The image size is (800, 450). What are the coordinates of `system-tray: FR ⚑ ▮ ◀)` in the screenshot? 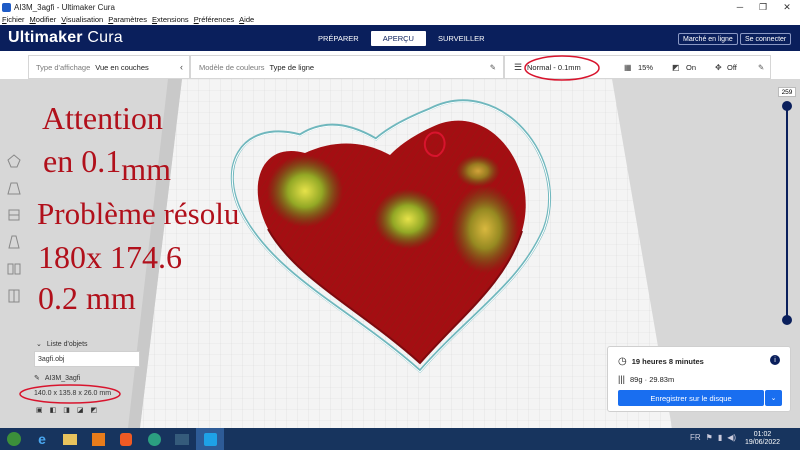 It's located at (713, 437).